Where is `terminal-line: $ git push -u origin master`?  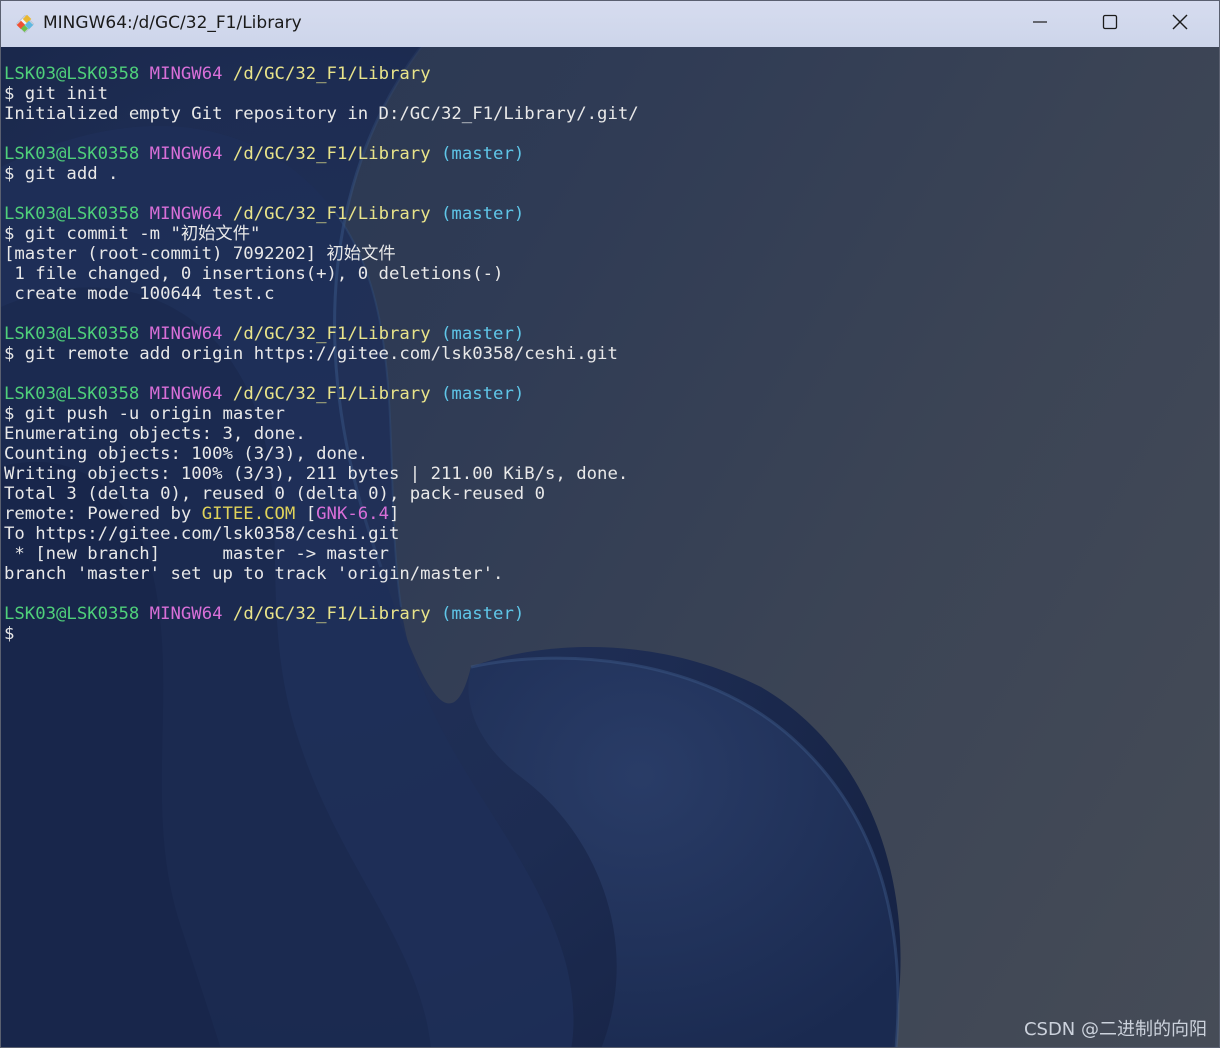
terminal-line: $ git push -u origin master is located at coordinates (321, 414).